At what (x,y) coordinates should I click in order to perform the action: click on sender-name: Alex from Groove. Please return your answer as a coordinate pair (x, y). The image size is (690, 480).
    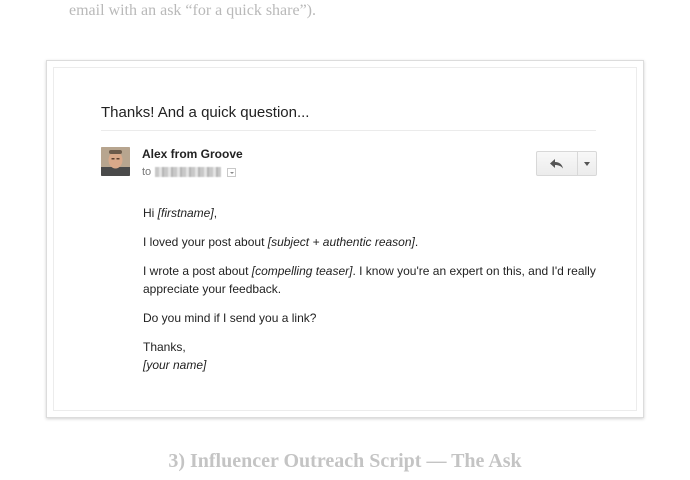
    Looking at the image, I should click on (192, 154).